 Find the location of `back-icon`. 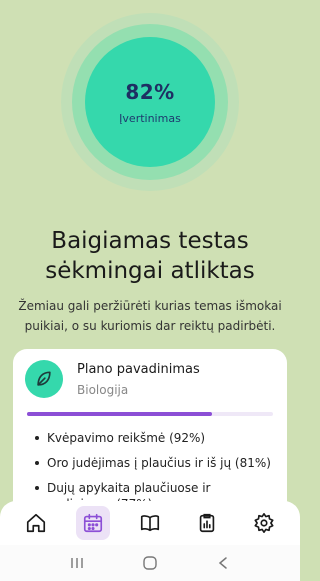

back-icon is located at coordinates (223, 563).